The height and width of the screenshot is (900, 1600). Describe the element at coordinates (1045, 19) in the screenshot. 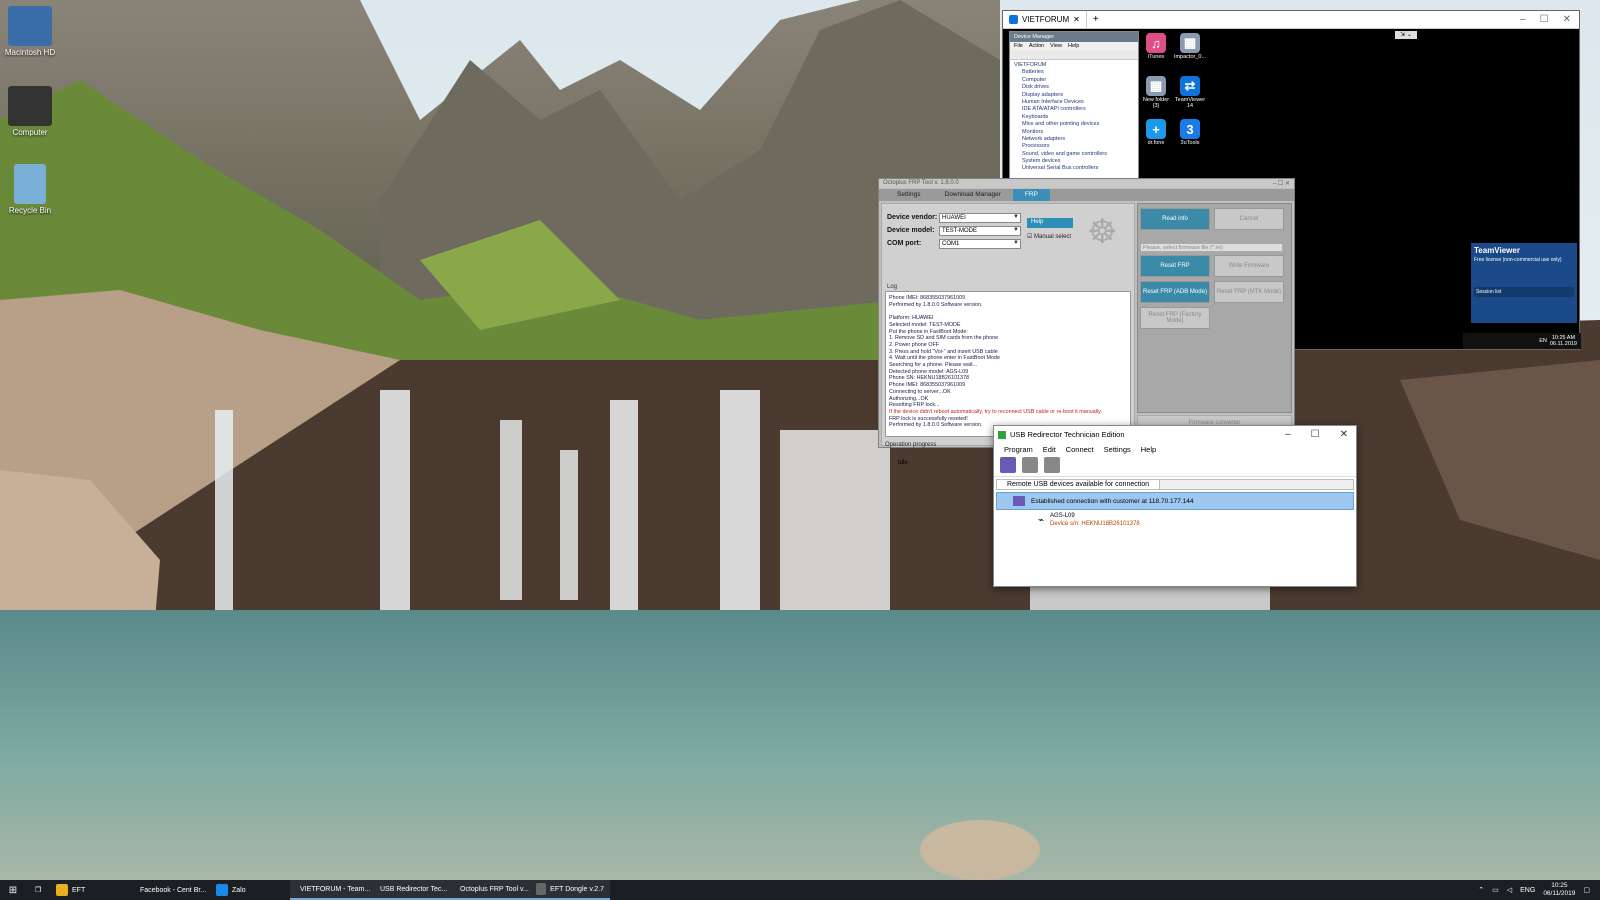

I see `remote-session-tab: VIETFORUM ✕` at that location.